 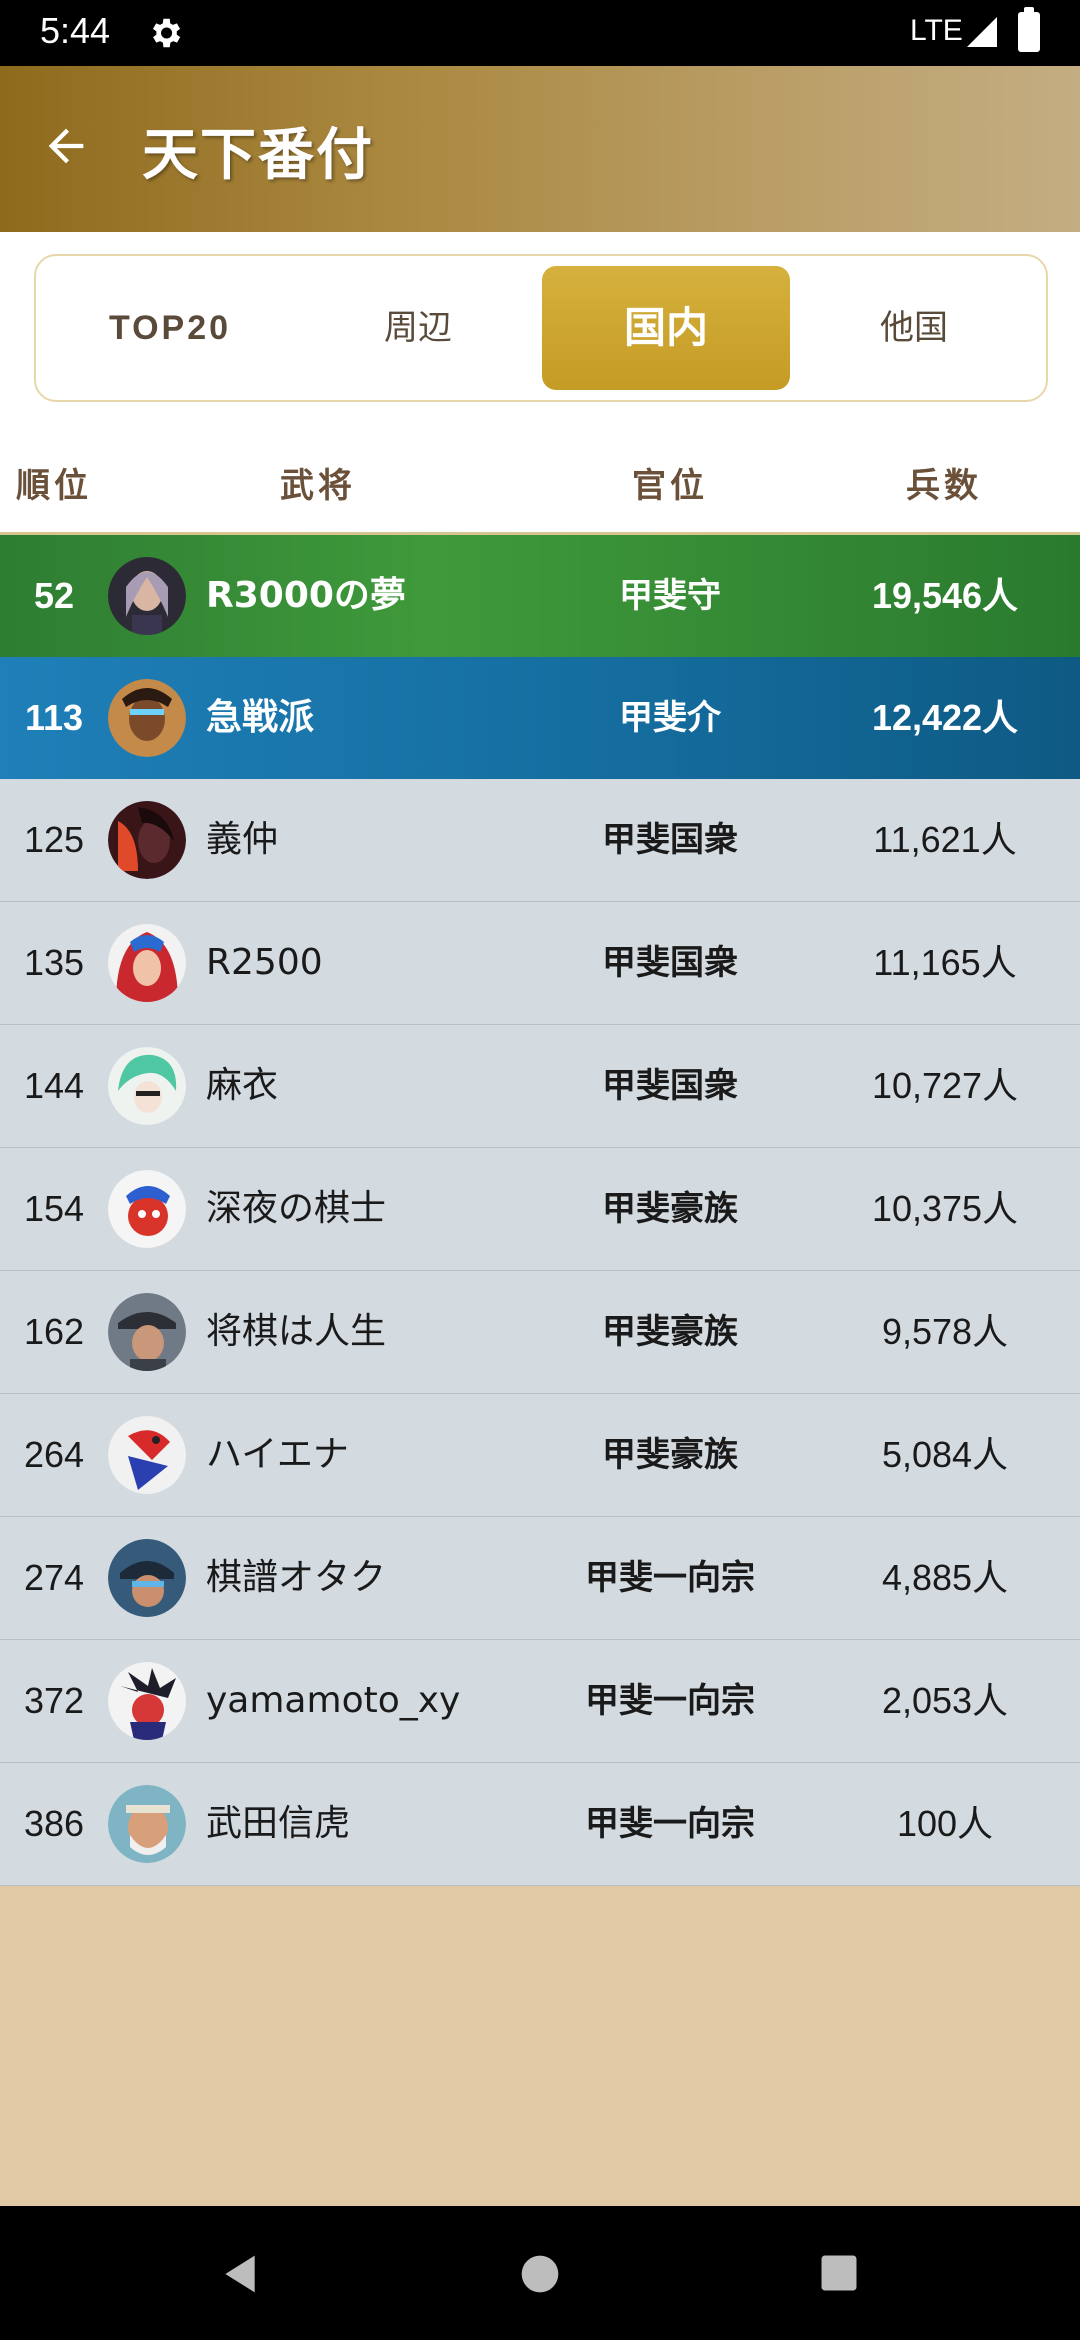 What do you see at coordinates (54, 595) in the screenshot?
I see `row-rank: 52` at bounding box center [54, 595].